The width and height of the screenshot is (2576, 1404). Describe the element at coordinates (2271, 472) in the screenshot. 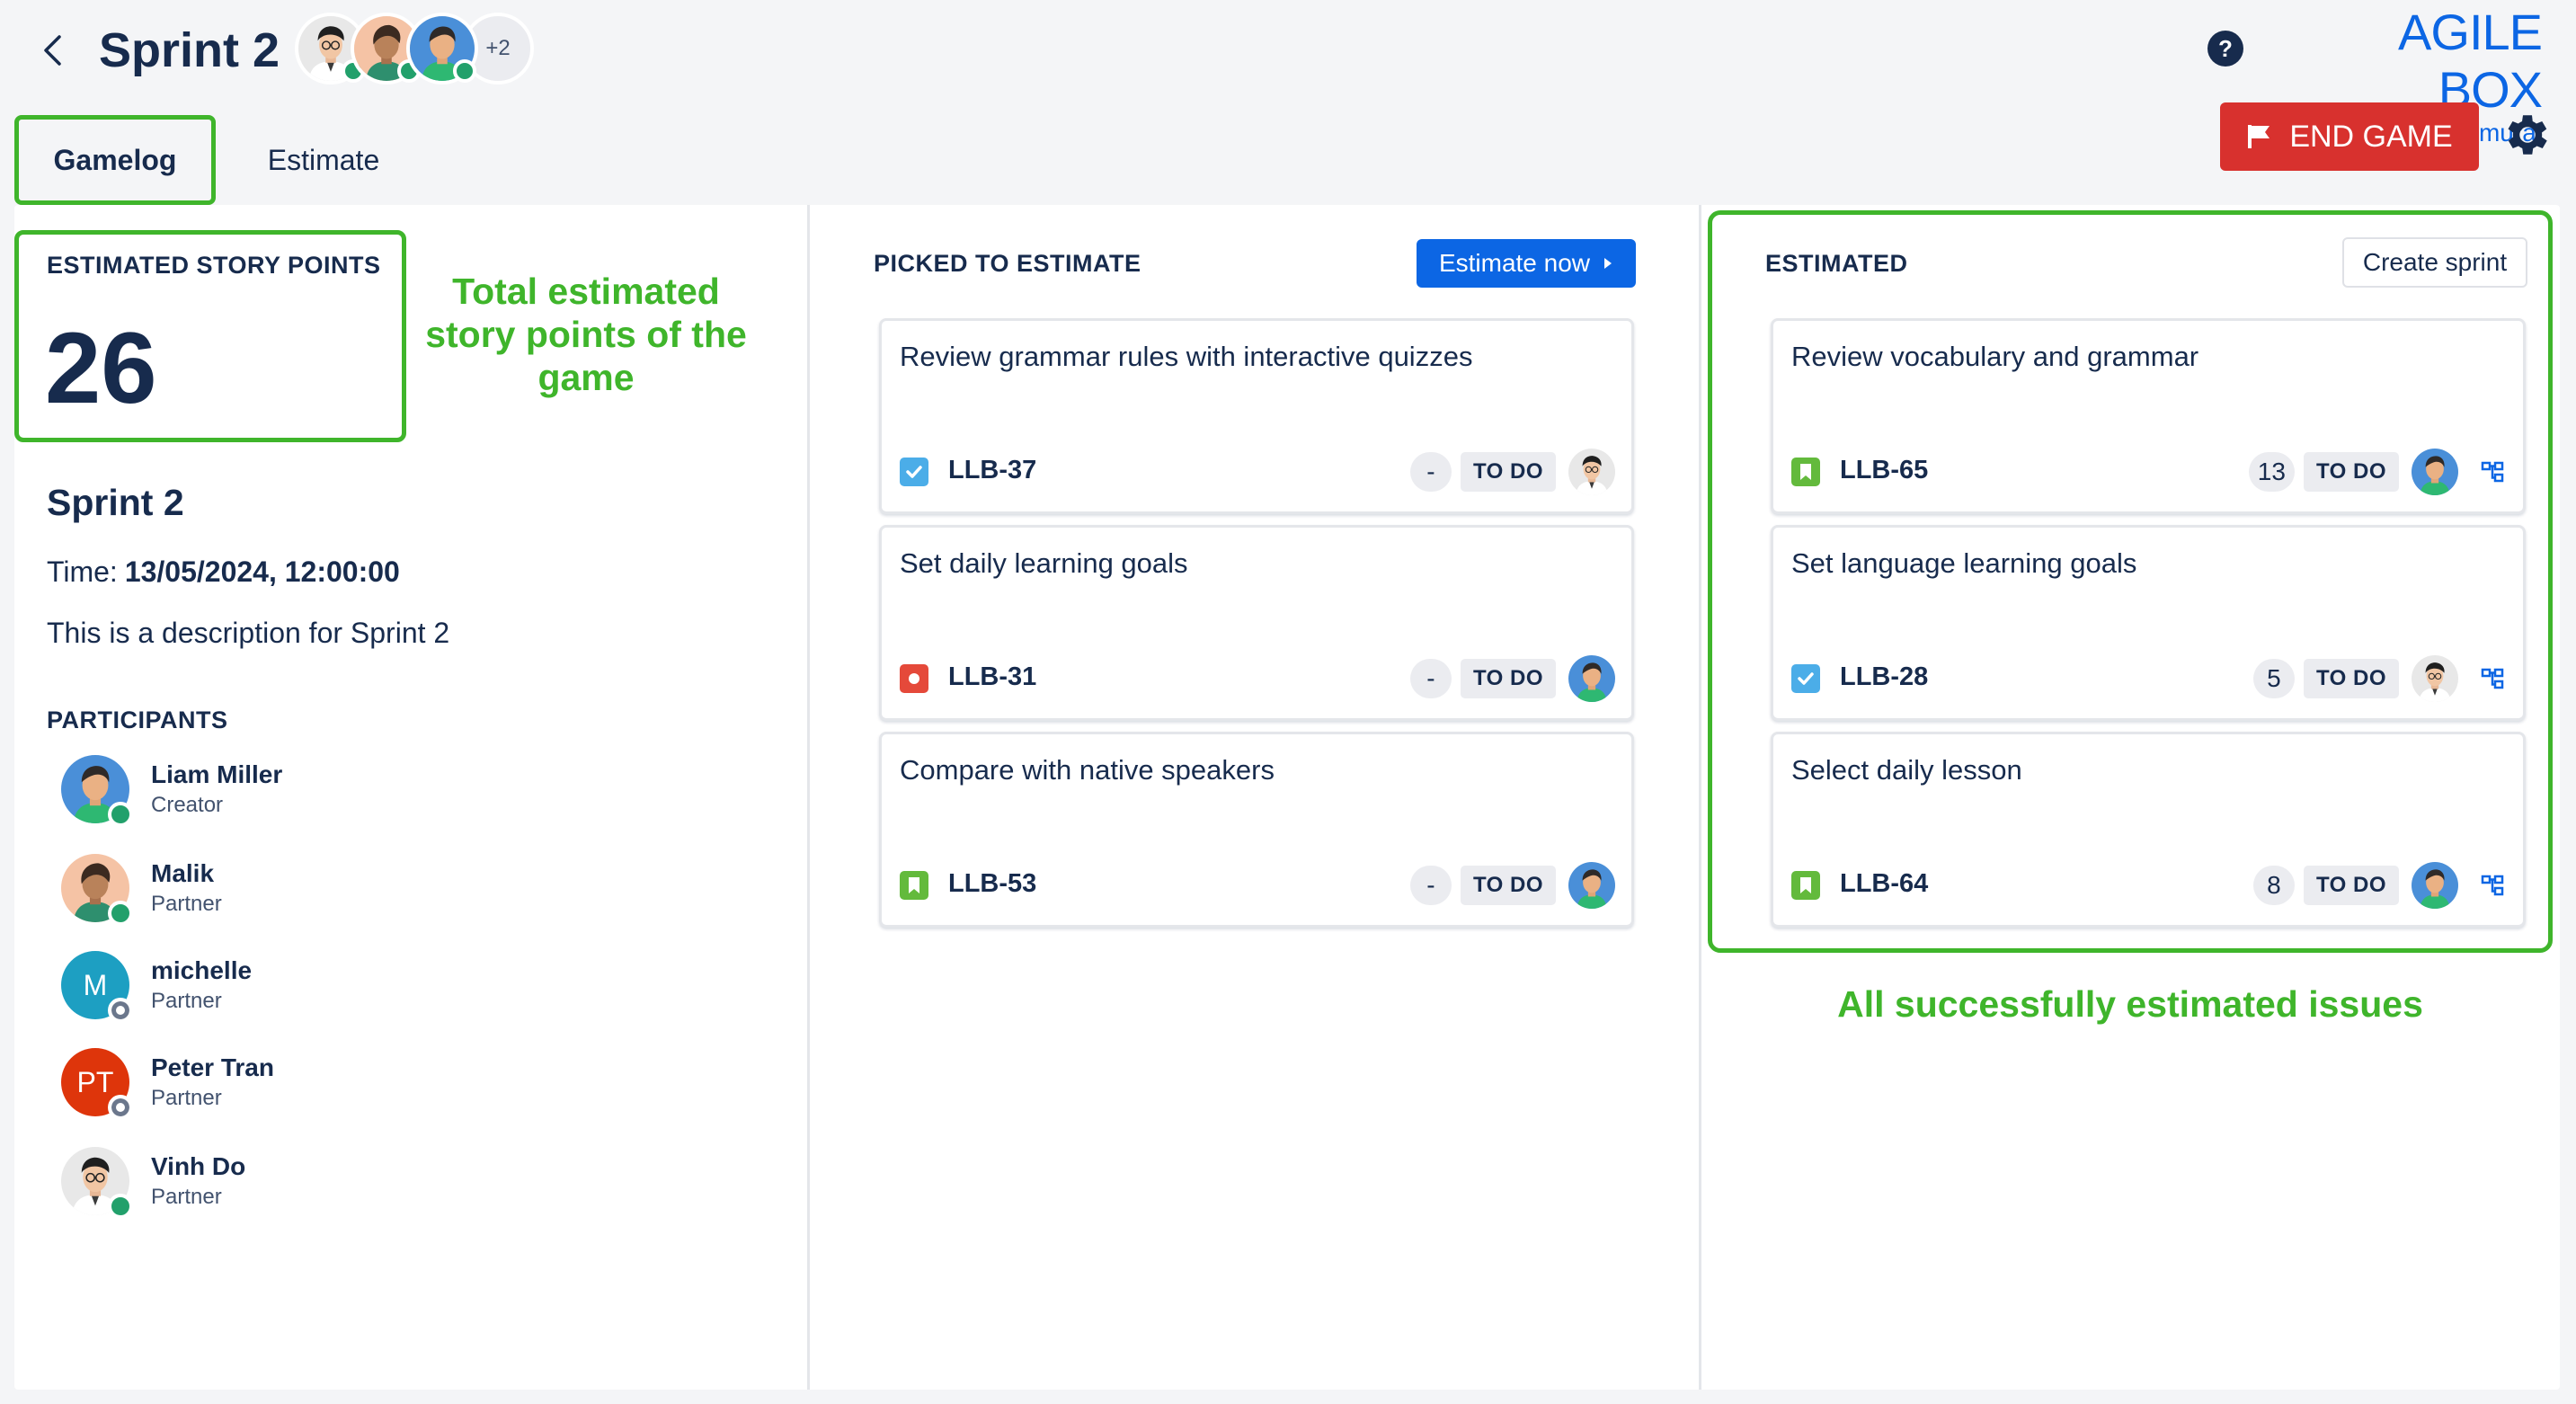

I see `story-points-badge: 13` at that location.